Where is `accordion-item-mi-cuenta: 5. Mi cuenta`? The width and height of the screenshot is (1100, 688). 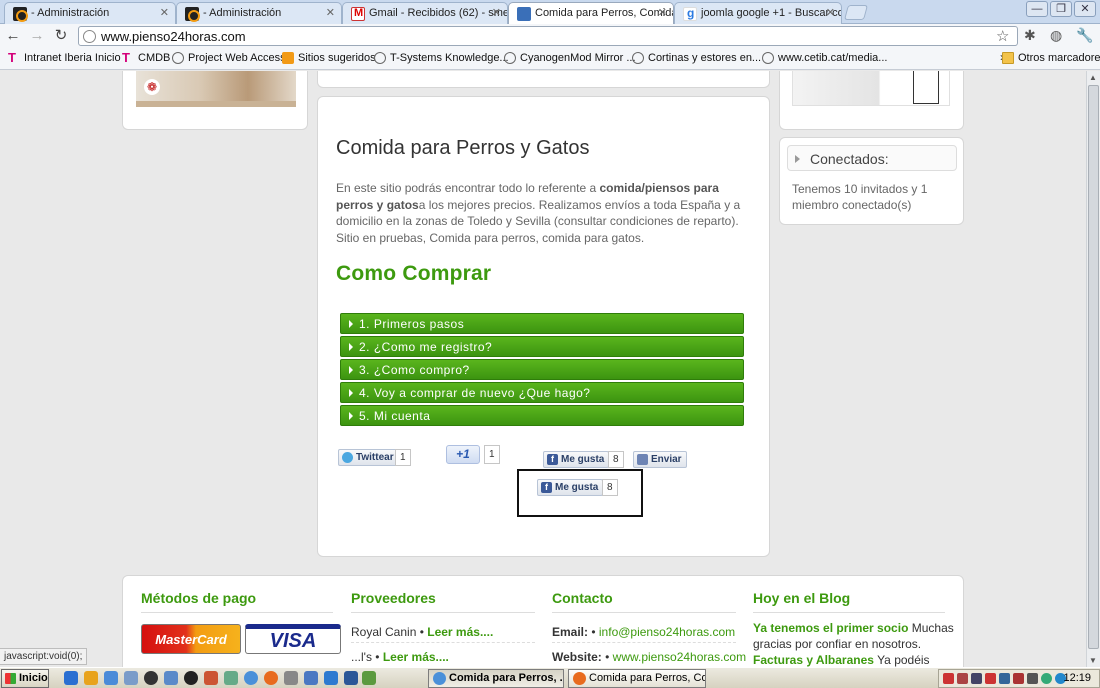 accordion-item-mi-cuenta: 5. Mi cuenta is located at coordinates (542, 415).